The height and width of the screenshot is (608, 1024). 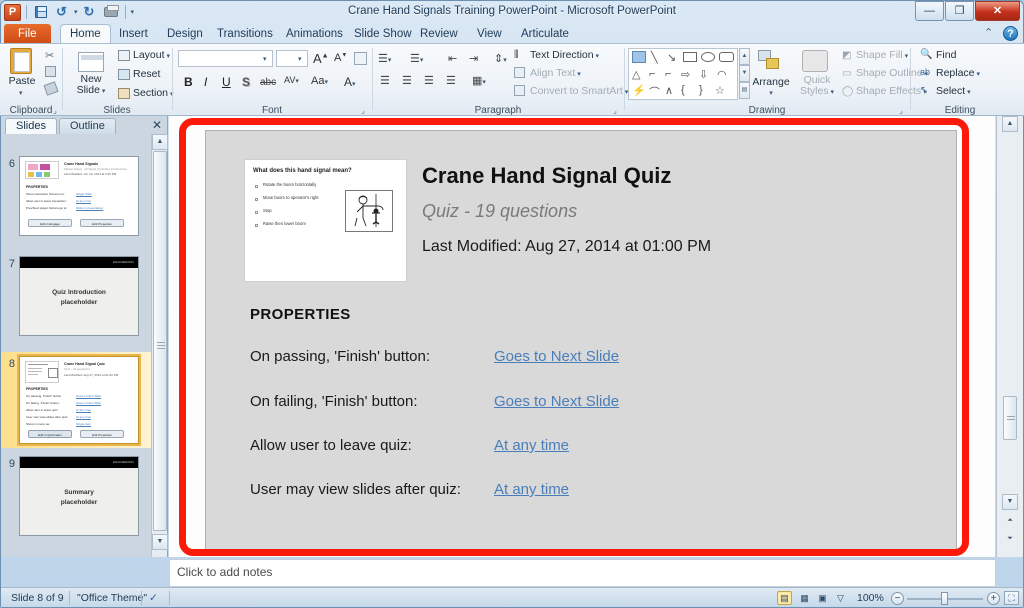 What do you see at coordinates (993, 598) in the screenshot?
I see `zoom-in-button: +` at bounding box center [993, 598].